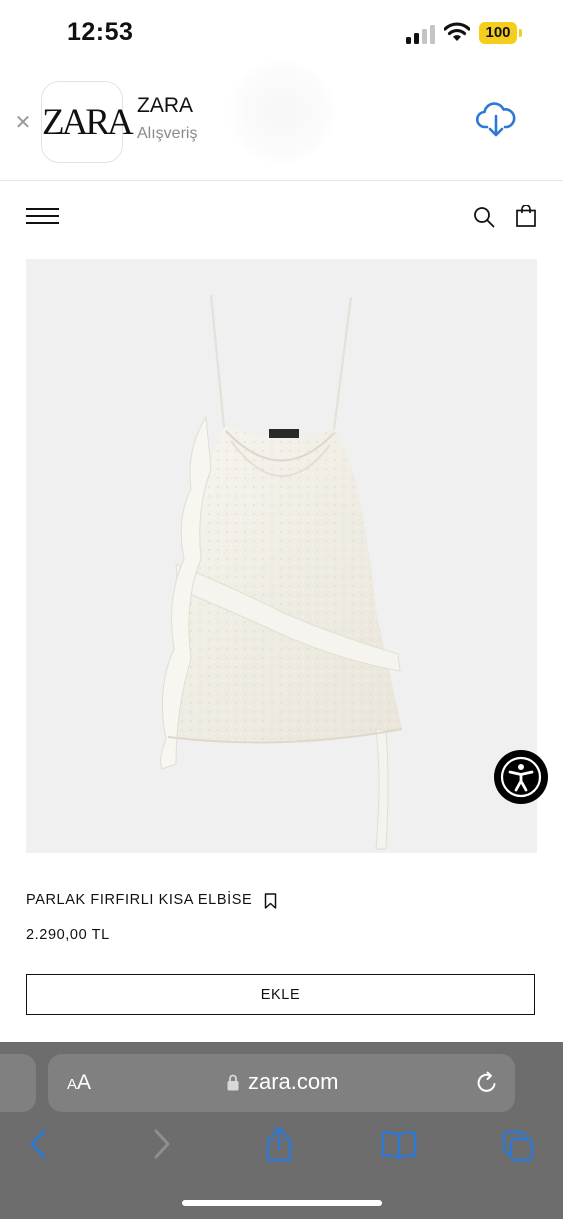 The height and width of the screenshot is (1219, 563). I want to click on shopping-bag-icon, so click(526, 216).